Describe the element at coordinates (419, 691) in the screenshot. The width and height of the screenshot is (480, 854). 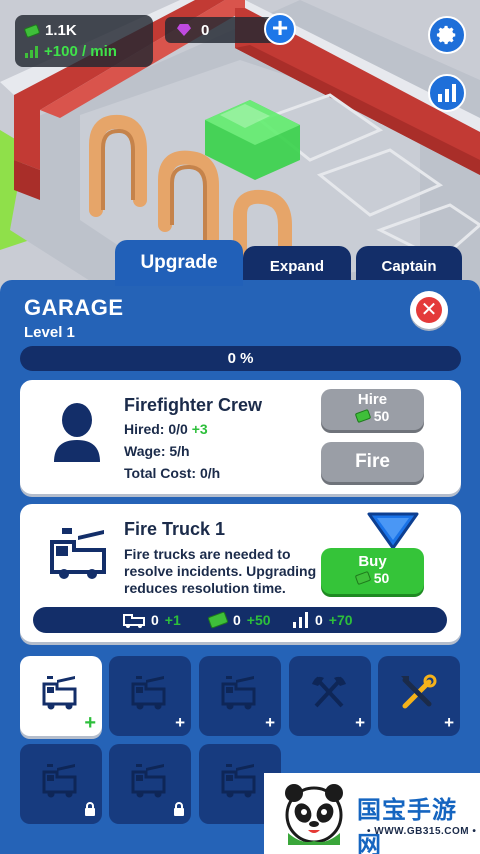
I see `tools-icon` at that location.